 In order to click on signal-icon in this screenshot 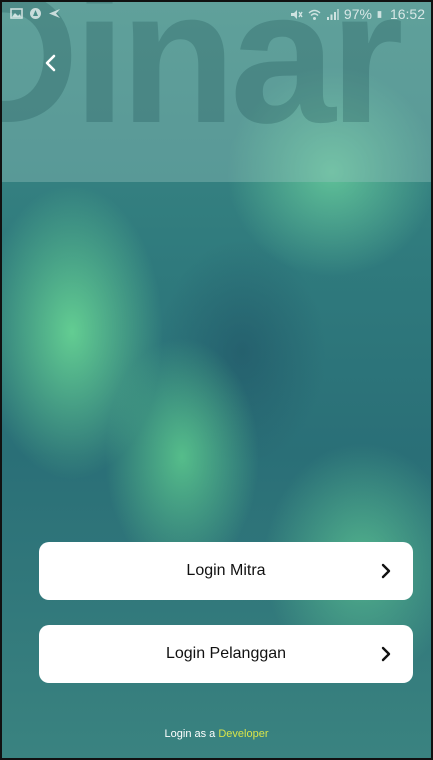, I will do `click(332, 14)`.